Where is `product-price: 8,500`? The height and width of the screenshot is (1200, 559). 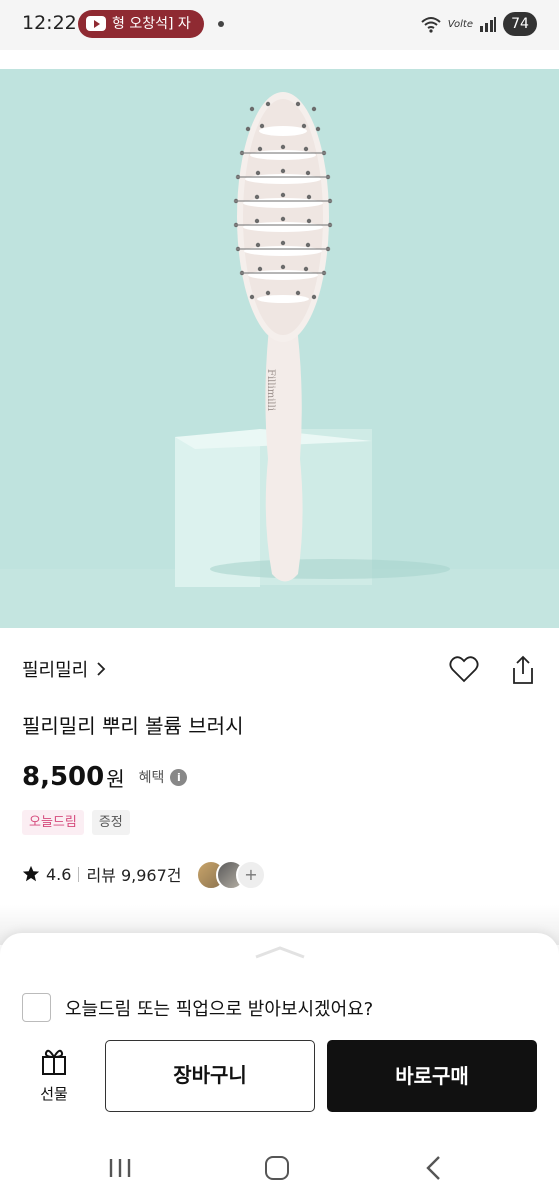
product-price: 8,500 is located at coordinates (63, 777).